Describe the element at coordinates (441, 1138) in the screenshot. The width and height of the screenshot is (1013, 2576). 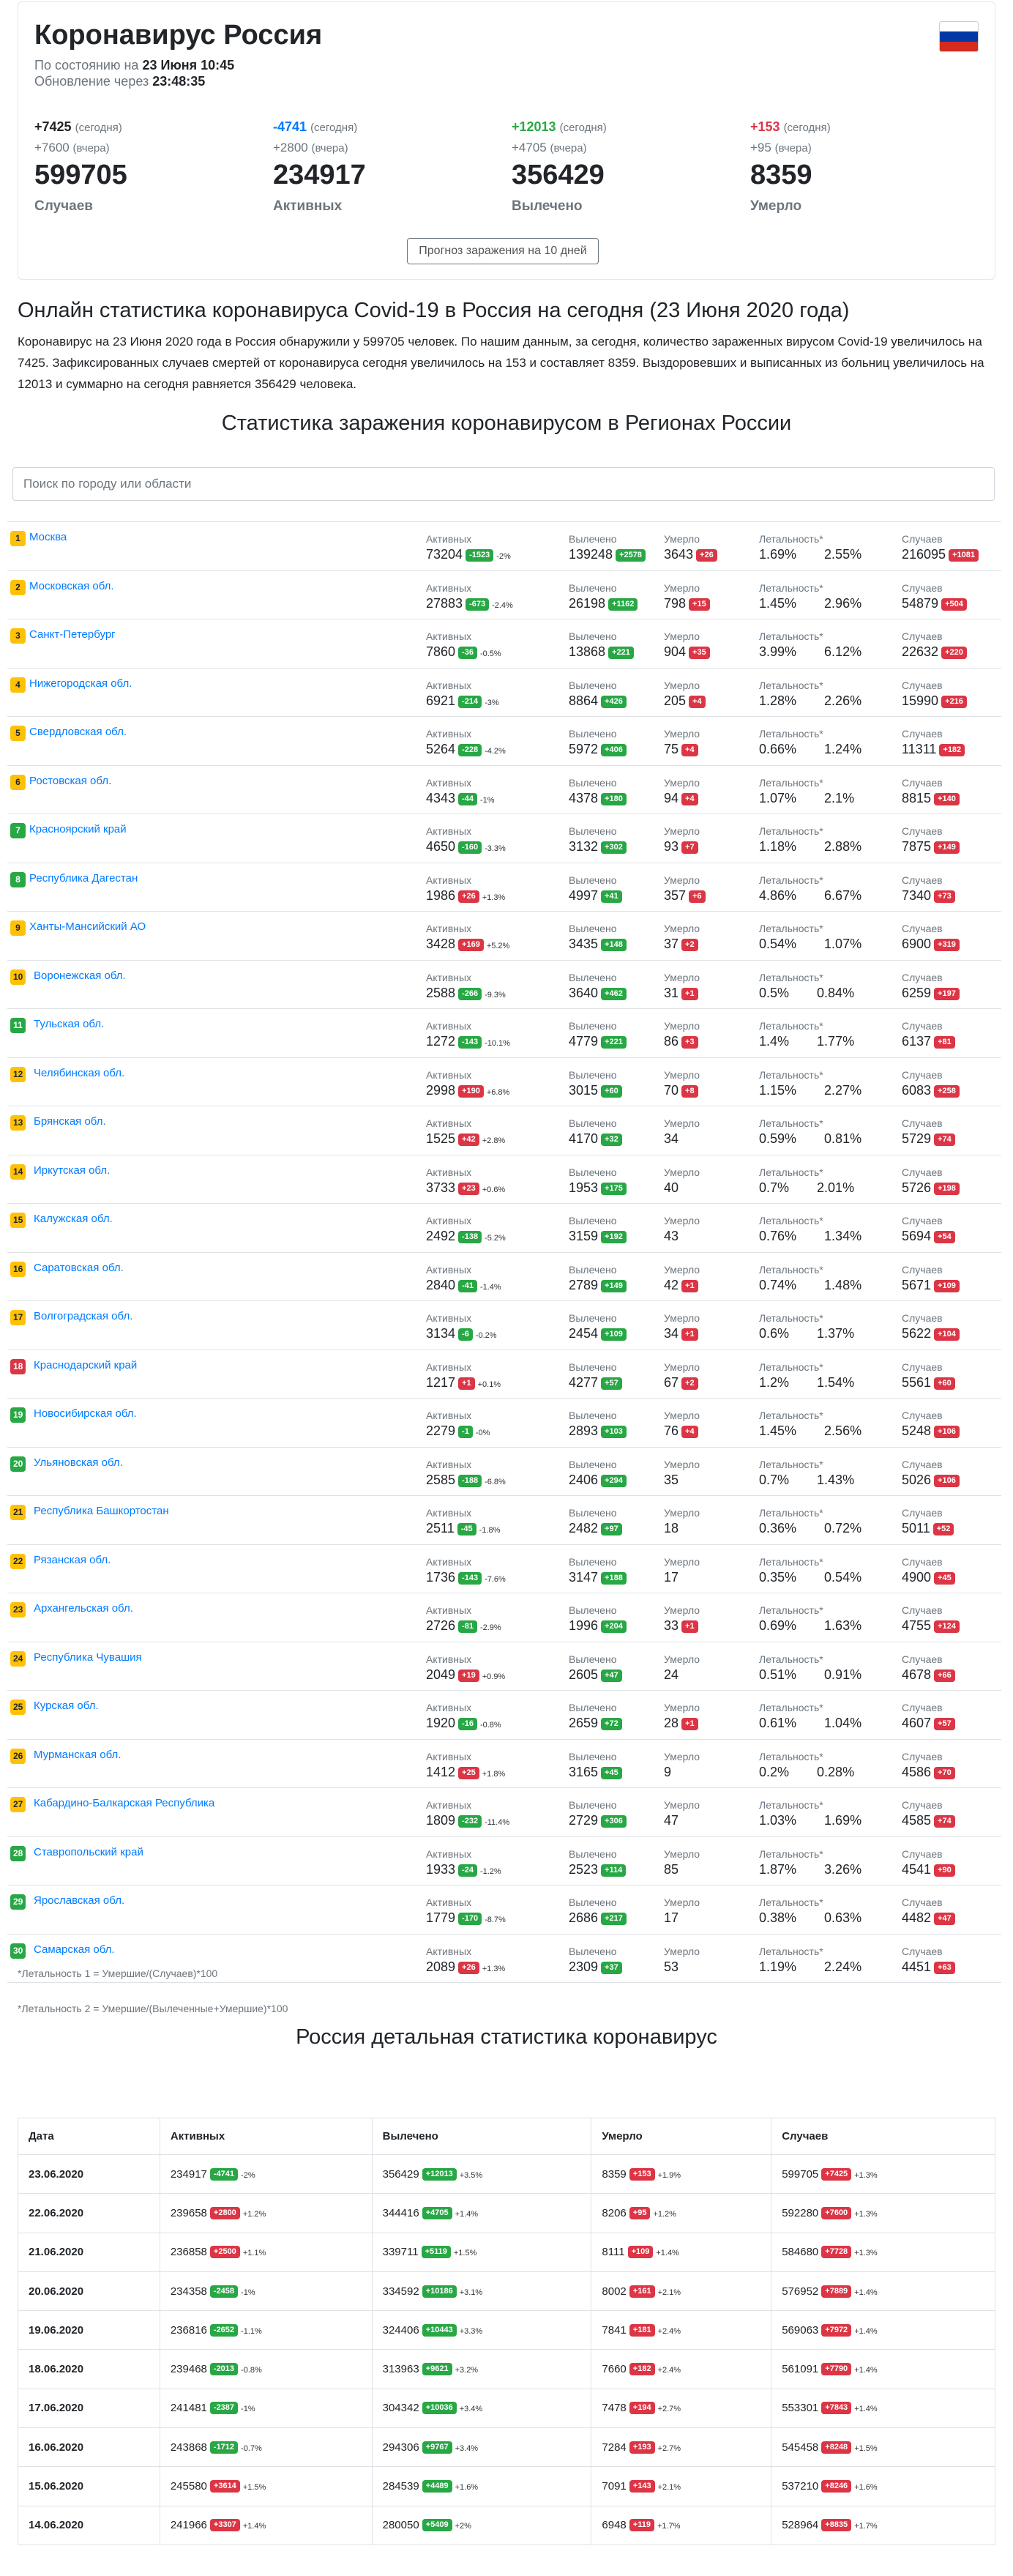
I see `value-number: 1525` at that location.